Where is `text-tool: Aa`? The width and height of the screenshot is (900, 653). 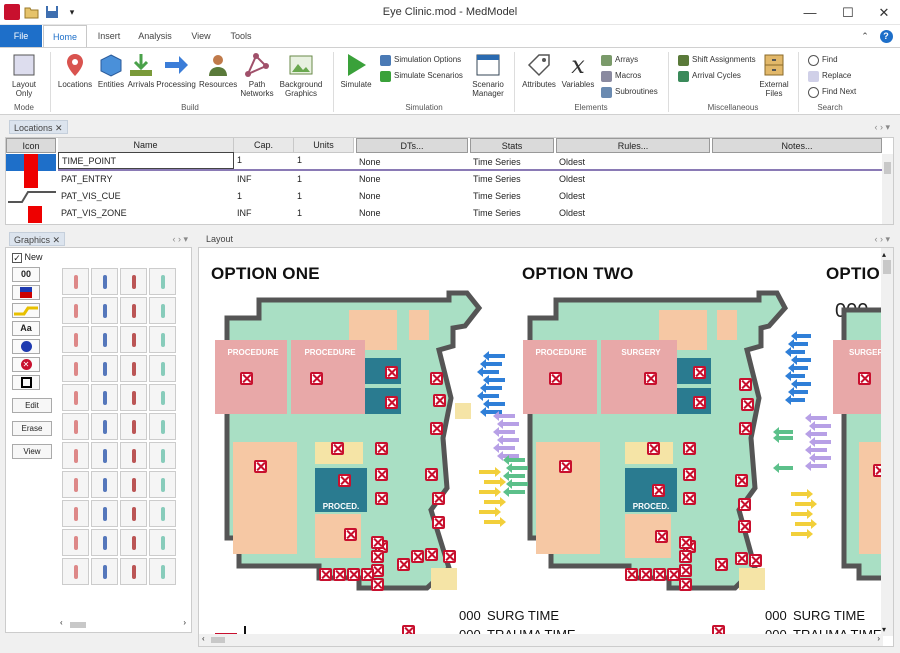
text-tool: Aa is located at coordinates (26, 328).